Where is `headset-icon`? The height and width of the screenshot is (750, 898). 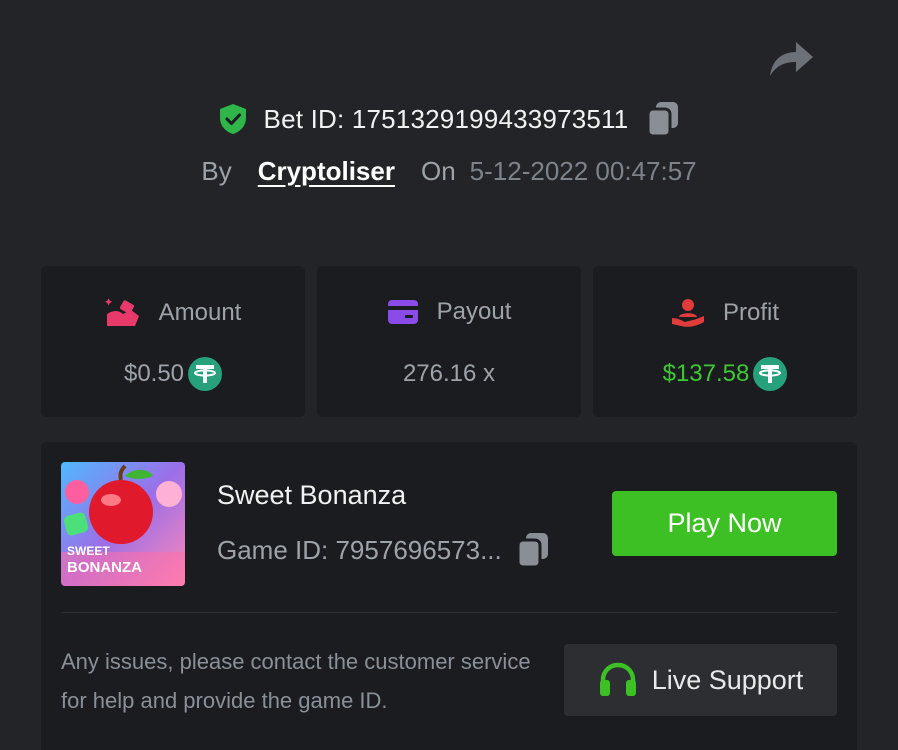
headset-icon is located at coordinates (617, 679).